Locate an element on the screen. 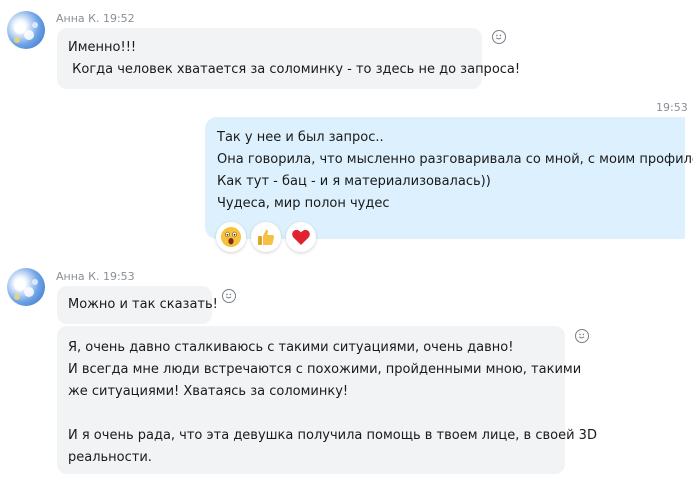  surprised-emoji-icon is located at coordinates (231, 237).